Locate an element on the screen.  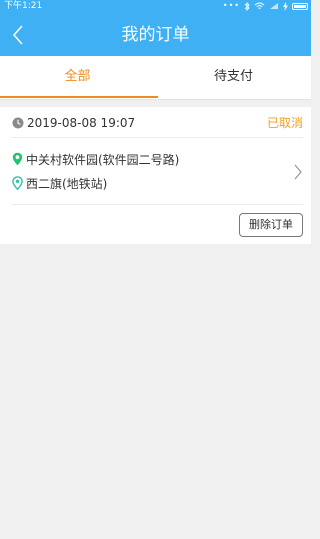
order-status-badge: 已取消 is located at coordinates (284, 123).